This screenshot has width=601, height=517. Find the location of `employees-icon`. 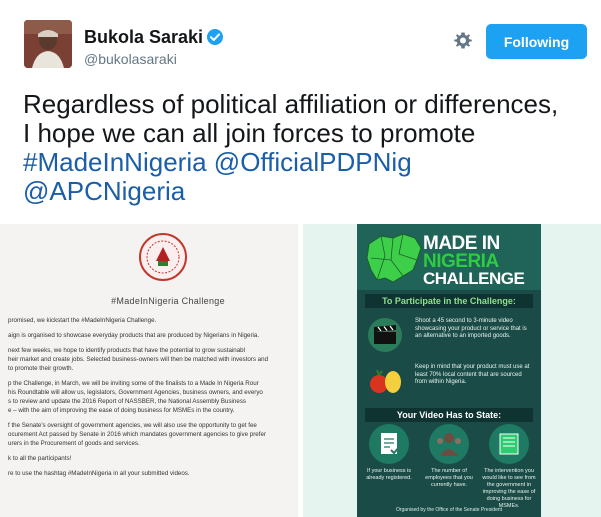

employees-icon is located at coordinates (449, 444).